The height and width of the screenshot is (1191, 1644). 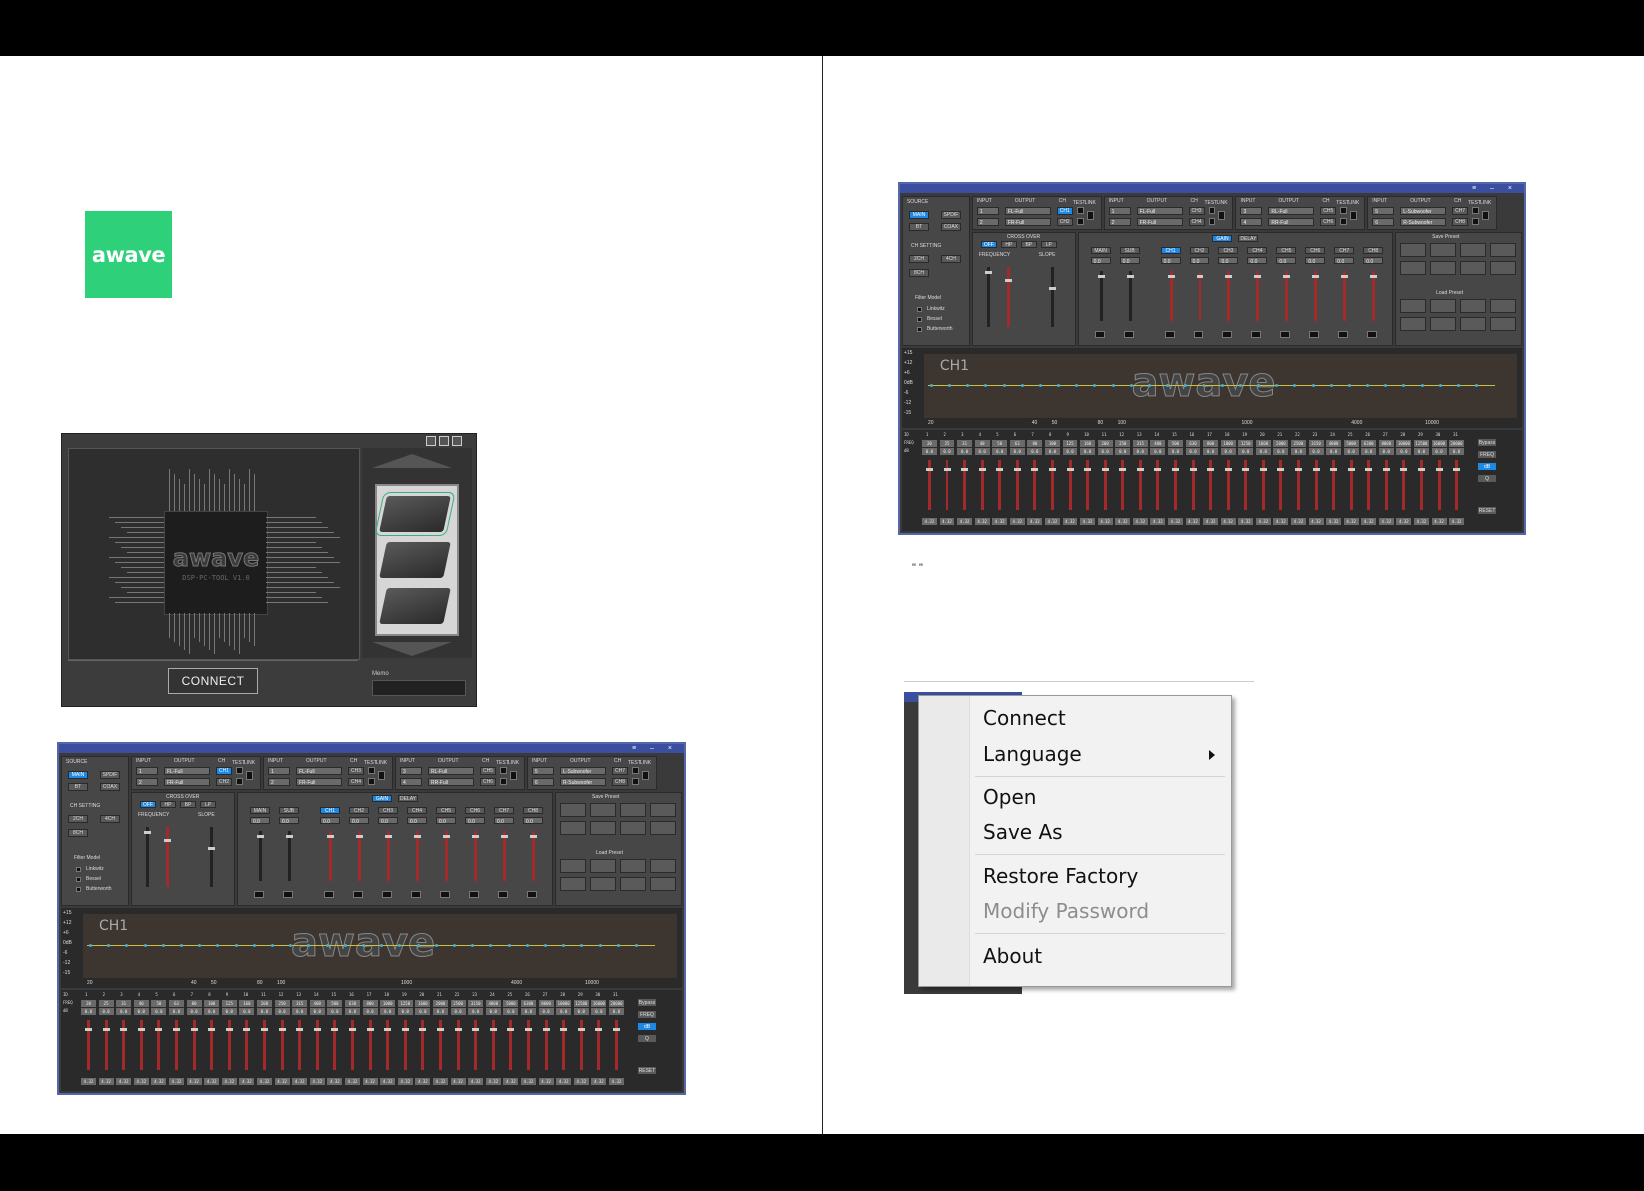 I want to click on ch-8ch-button: 8CH, so click(x=918, y=273).